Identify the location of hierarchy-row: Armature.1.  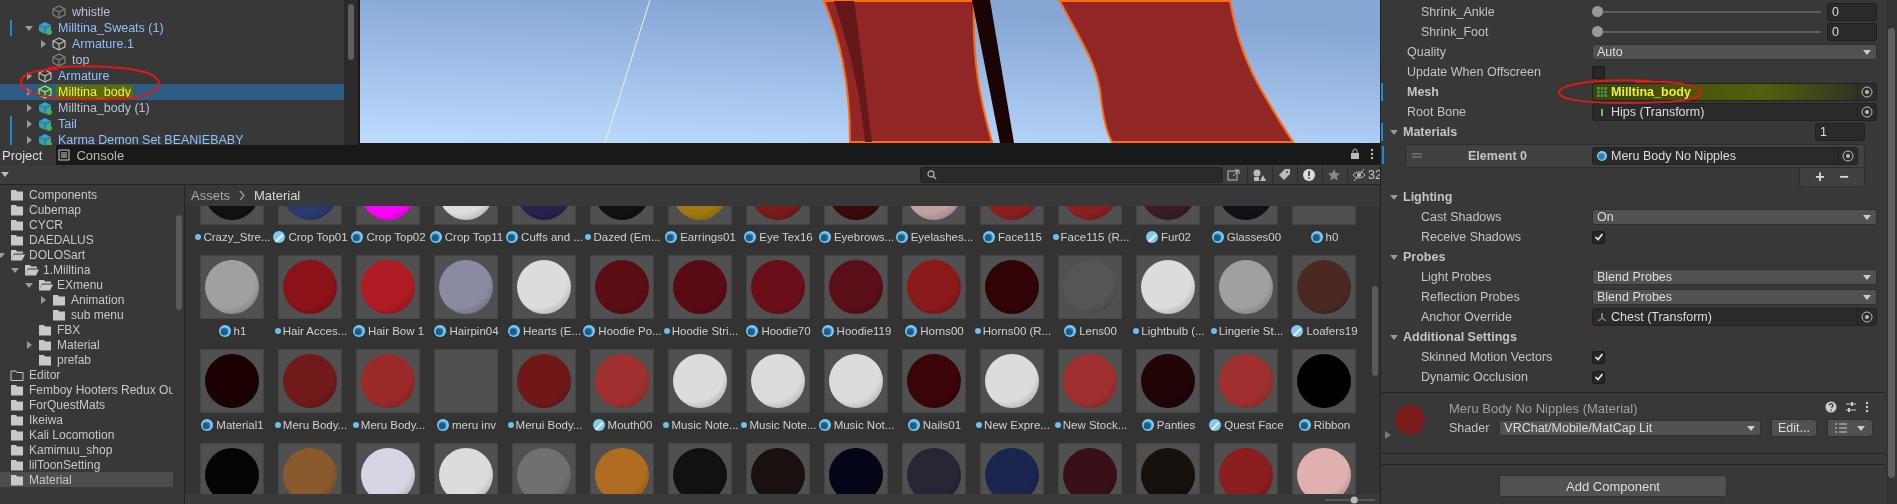
(172, 44).